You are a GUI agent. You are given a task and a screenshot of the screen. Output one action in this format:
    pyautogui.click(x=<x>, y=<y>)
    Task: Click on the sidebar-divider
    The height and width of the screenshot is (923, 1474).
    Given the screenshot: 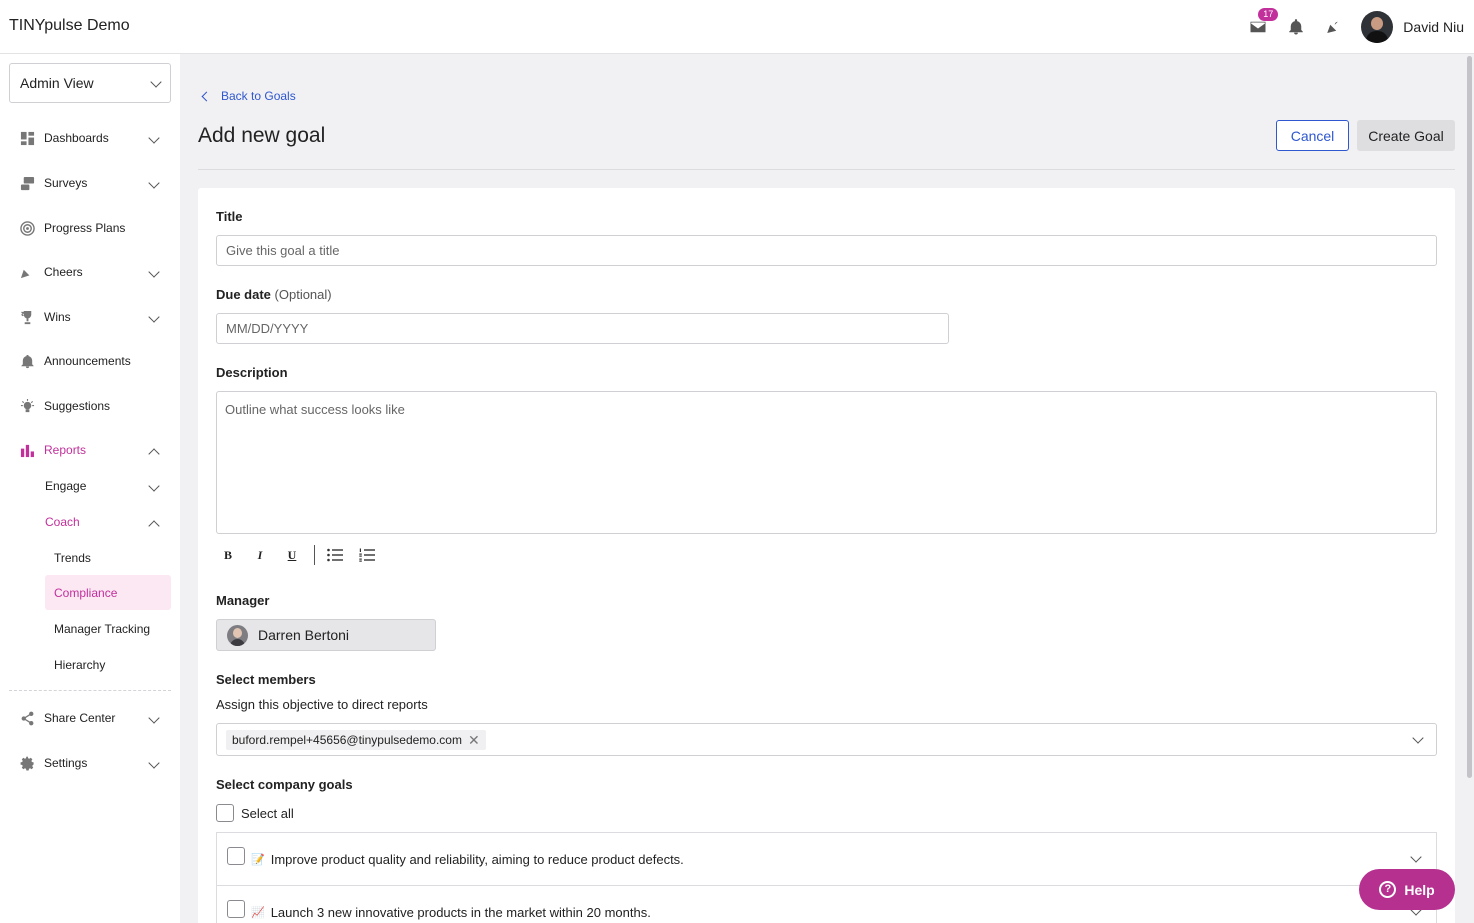 What is the action you would take?
    pyautogui.click(x=90, y=690)
    